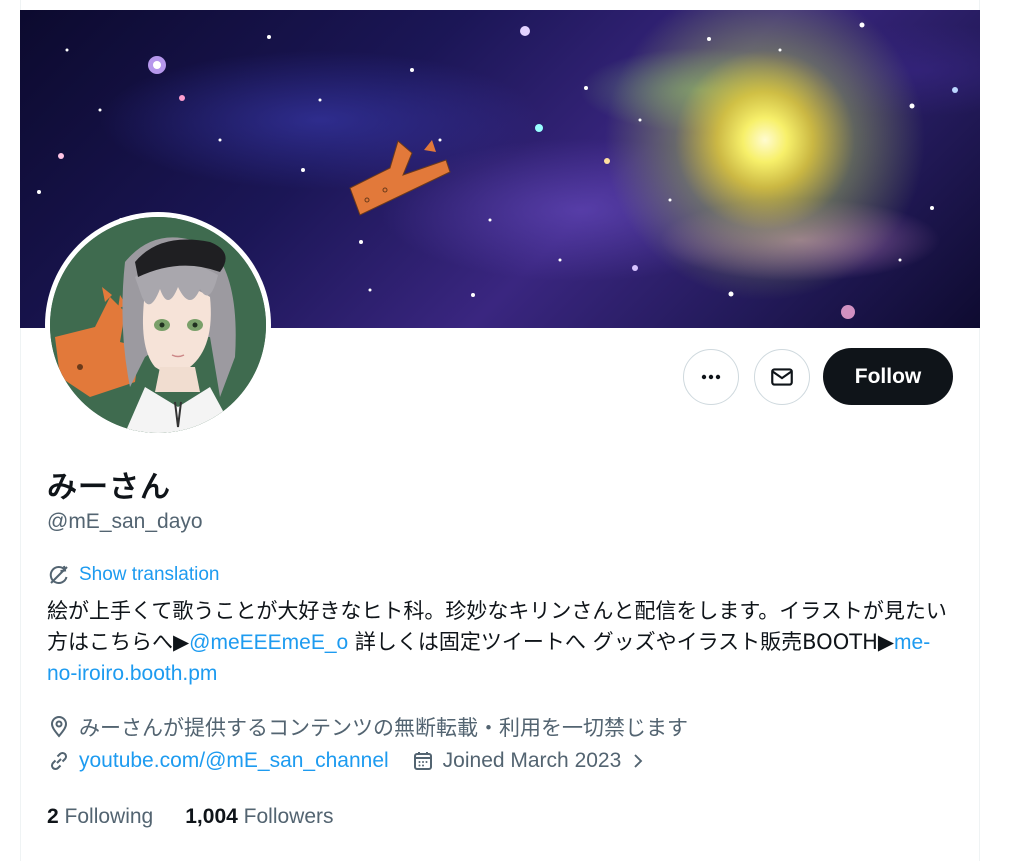 The image size is (1024, 861). I want to click on location-text: みーさんが提供するコンテンツの無断転載・利用を一切禁じます, so click(383, 728).